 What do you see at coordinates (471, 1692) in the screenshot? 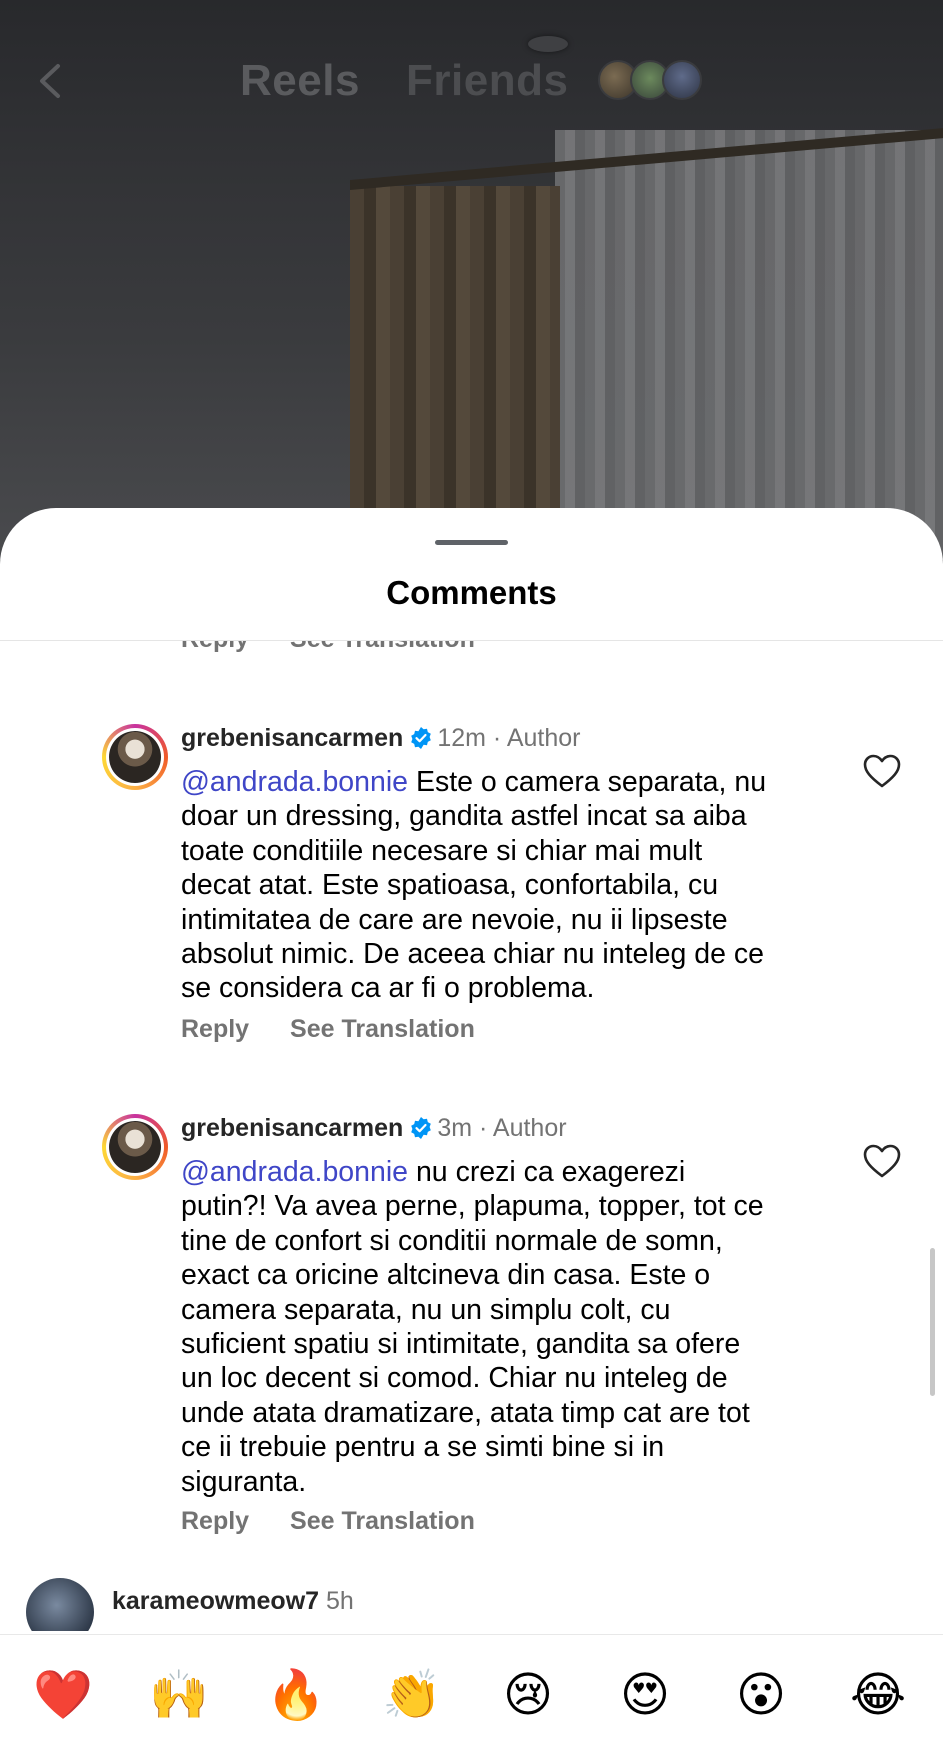
I see `emoji-reaction-bar: ❤️ 🙌 🔥 👏 😢 😍 😮 😂` at bounding box center [471, 1692].